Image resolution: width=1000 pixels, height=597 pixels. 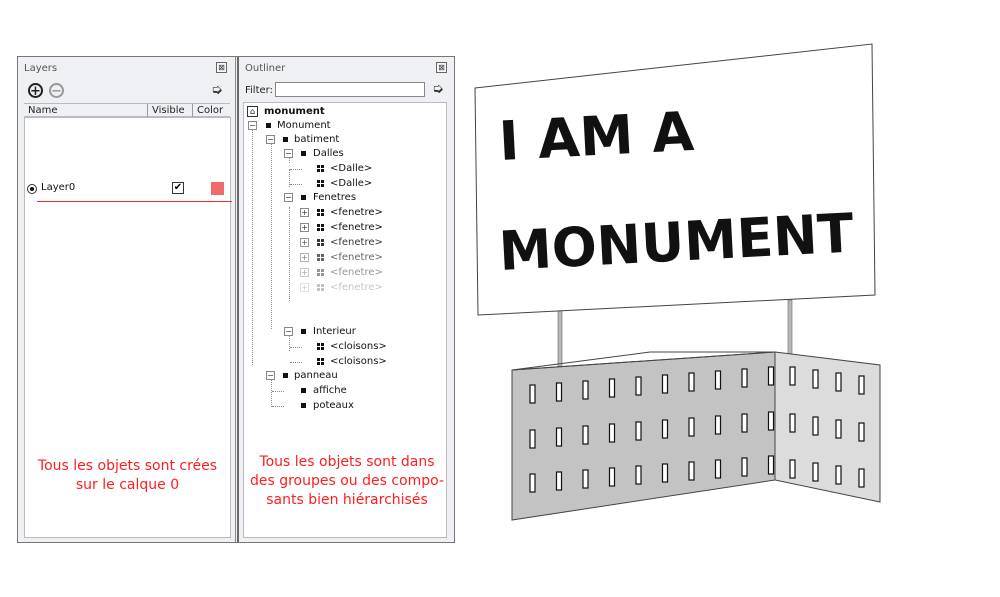 I want to click on active-layer-radio-icon, so click(x=32, y=189).